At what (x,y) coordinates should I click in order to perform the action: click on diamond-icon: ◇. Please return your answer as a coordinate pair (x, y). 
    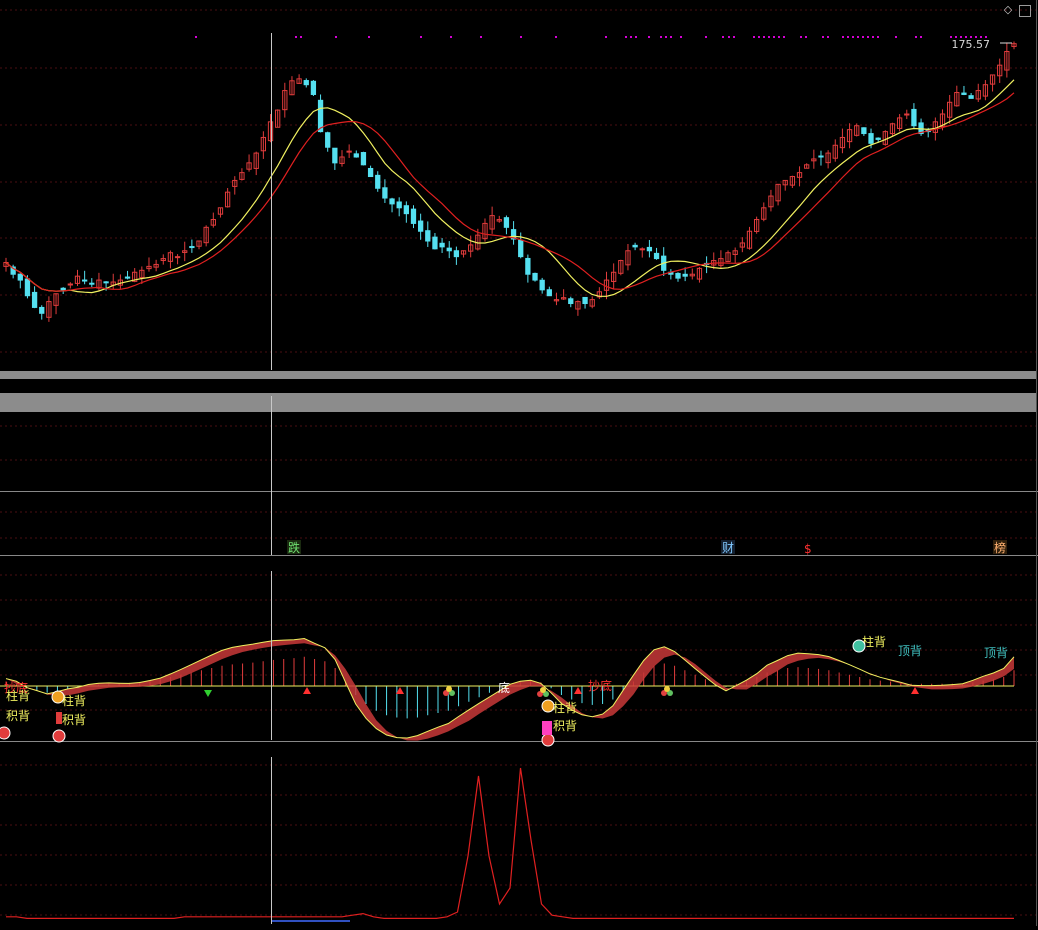
    Looking at the image, I should click on (1008, 10).